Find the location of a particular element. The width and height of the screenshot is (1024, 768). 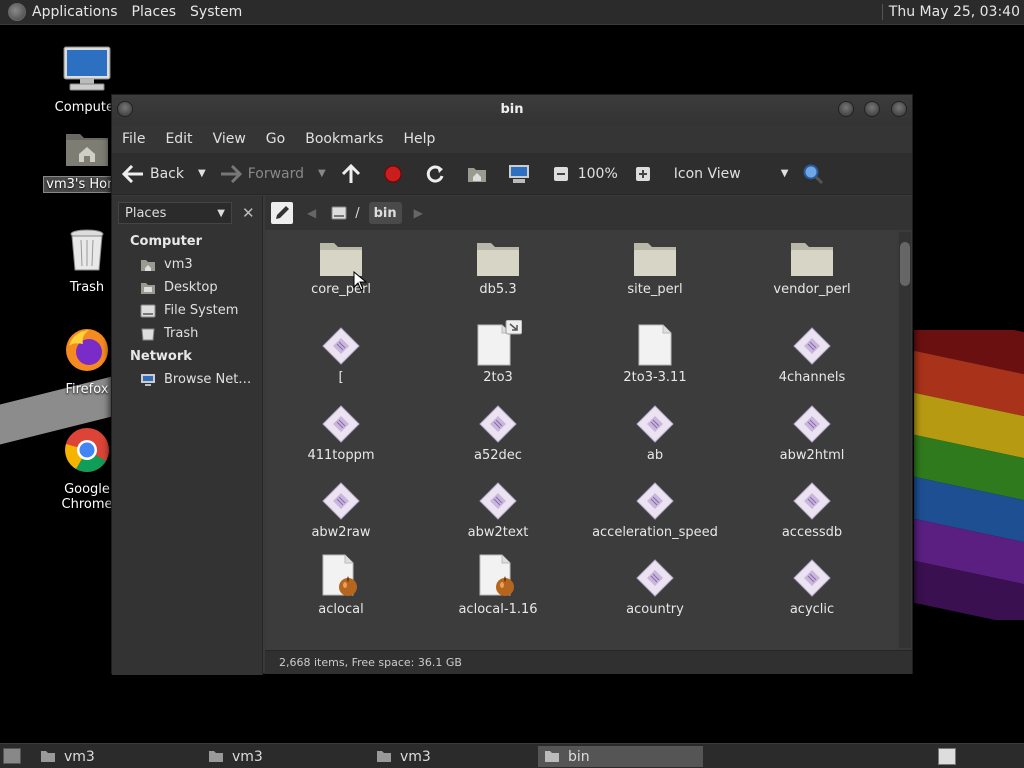

file-item: abw2html is located at coordinates (812, 432).